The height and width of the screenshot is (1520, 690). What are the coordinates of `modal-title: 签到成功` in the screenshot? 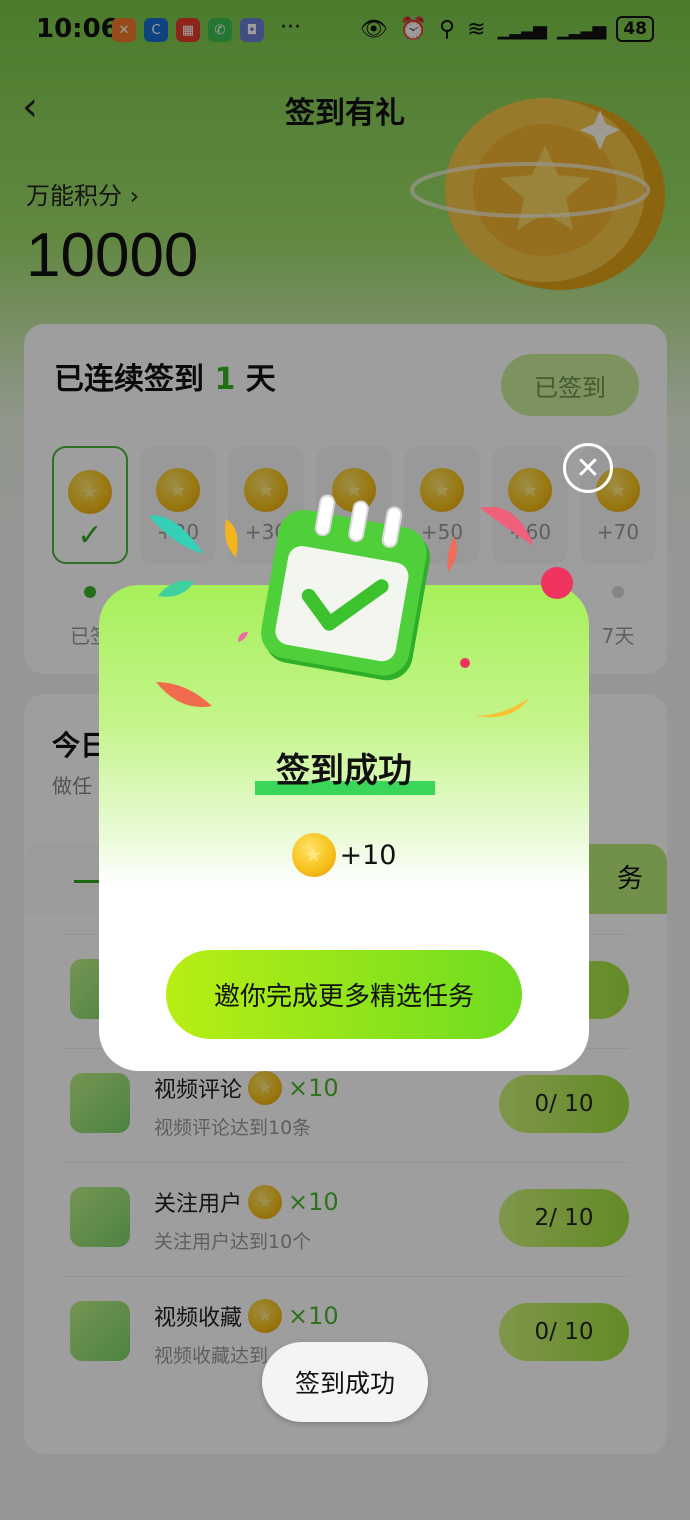 It's located at (344, 771).